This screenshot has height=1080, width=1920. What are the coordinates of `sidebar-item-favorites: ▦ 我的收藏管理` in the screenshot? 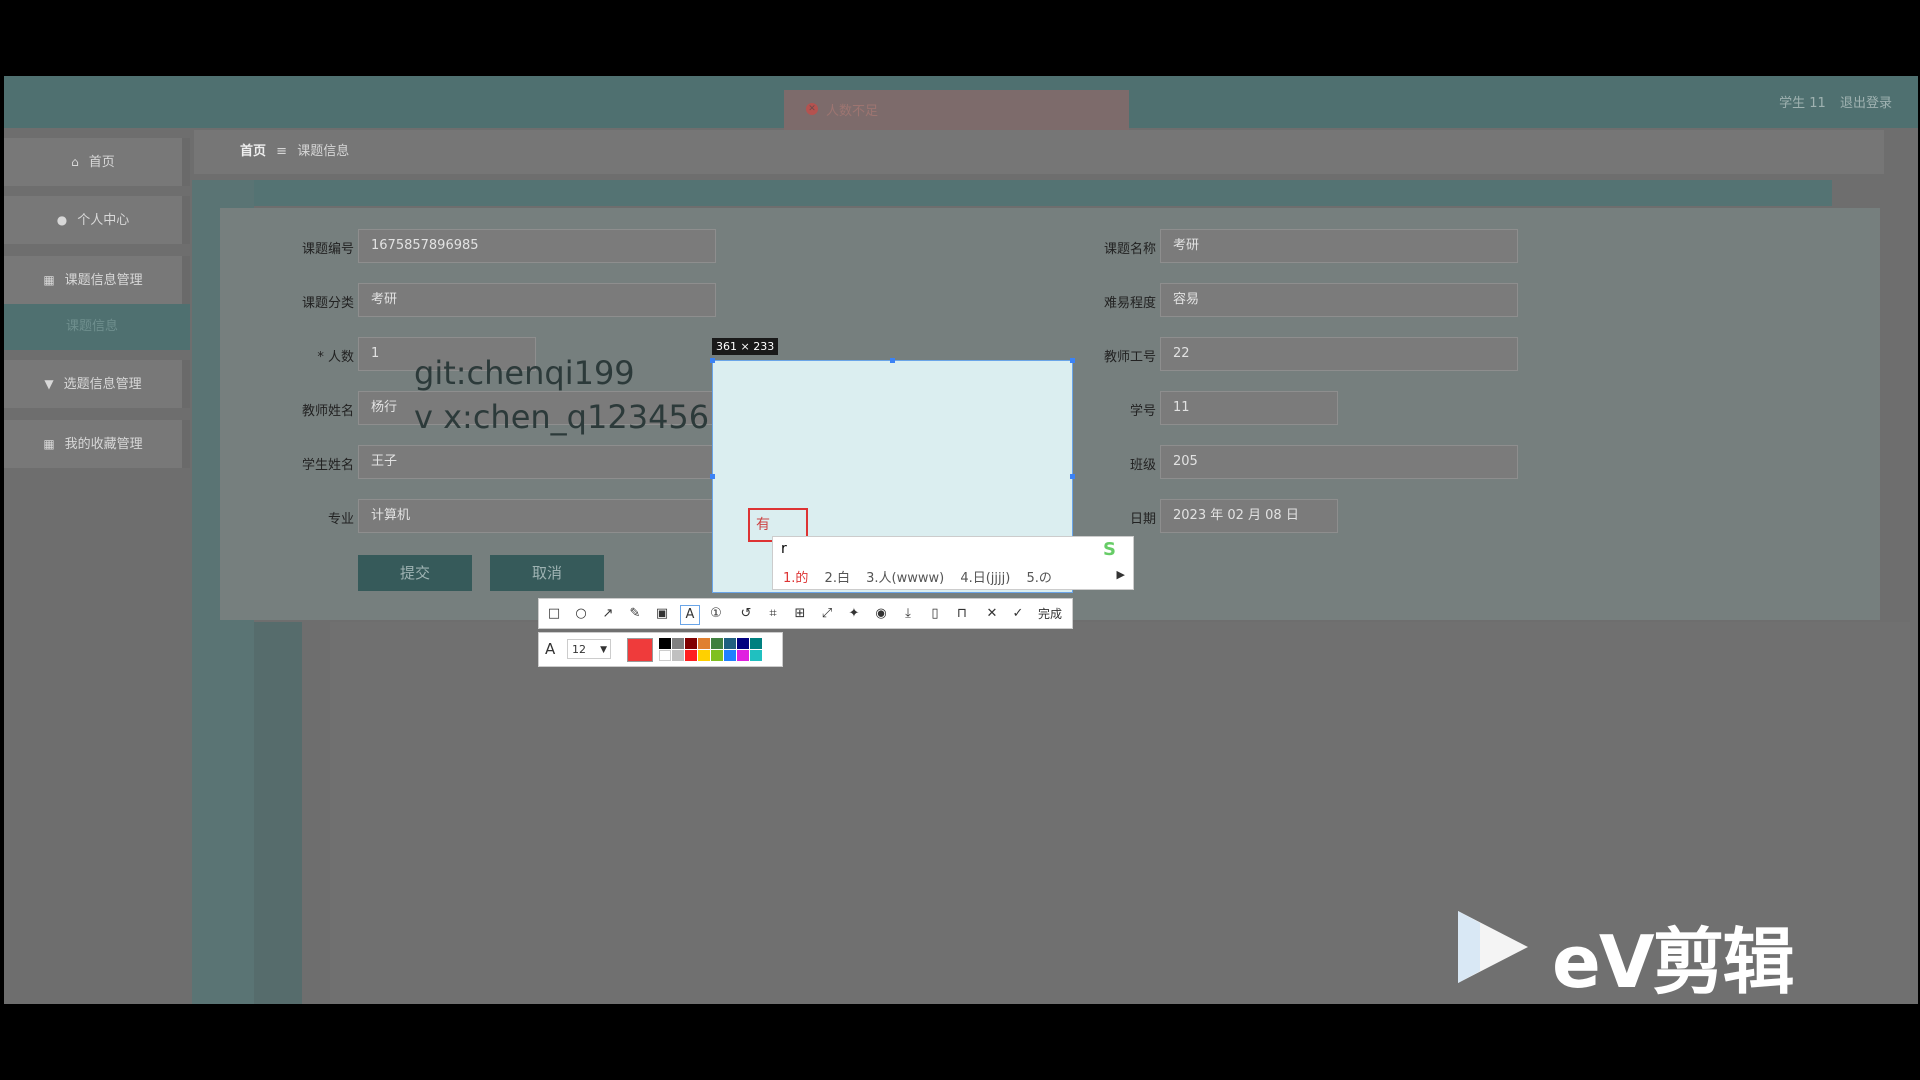 It's located at (97, 444).